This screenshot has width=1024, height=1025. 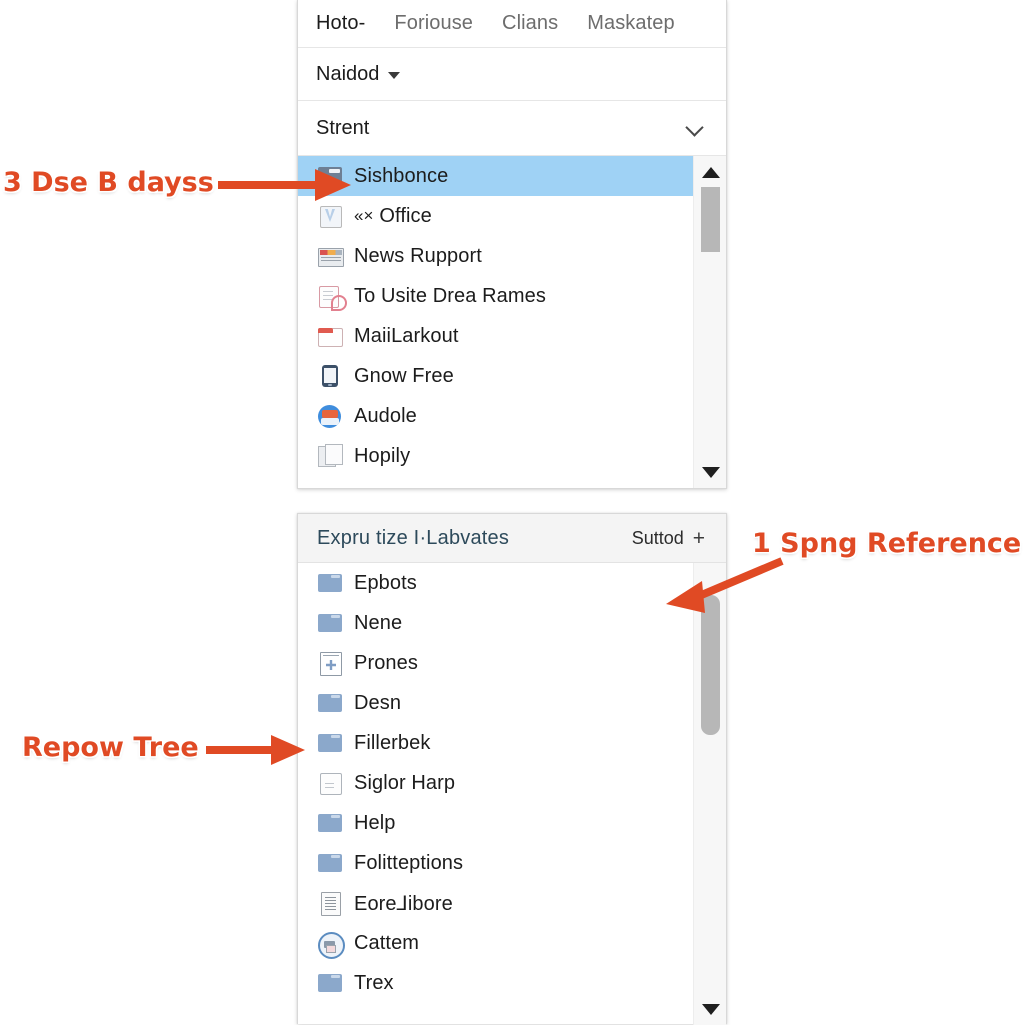 I want to click on list-item-label: News Rupport, so click(x=418, y=255).